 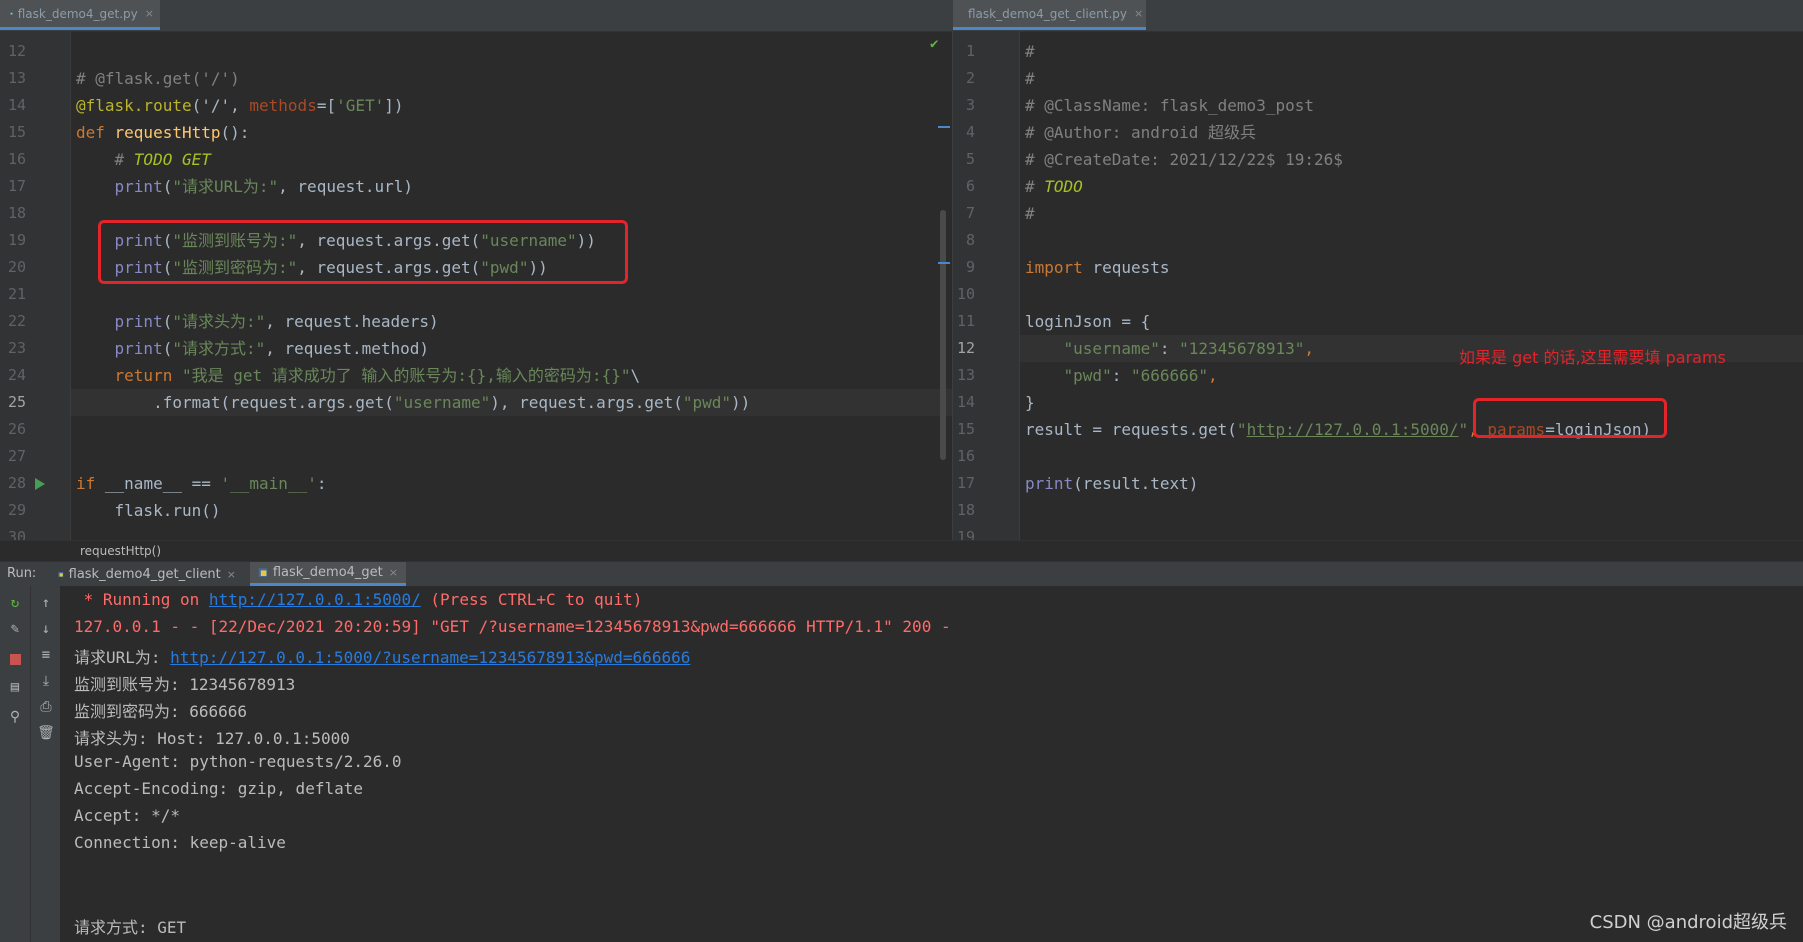 I want to click on code-token: #, so click(x=1030, y=78).